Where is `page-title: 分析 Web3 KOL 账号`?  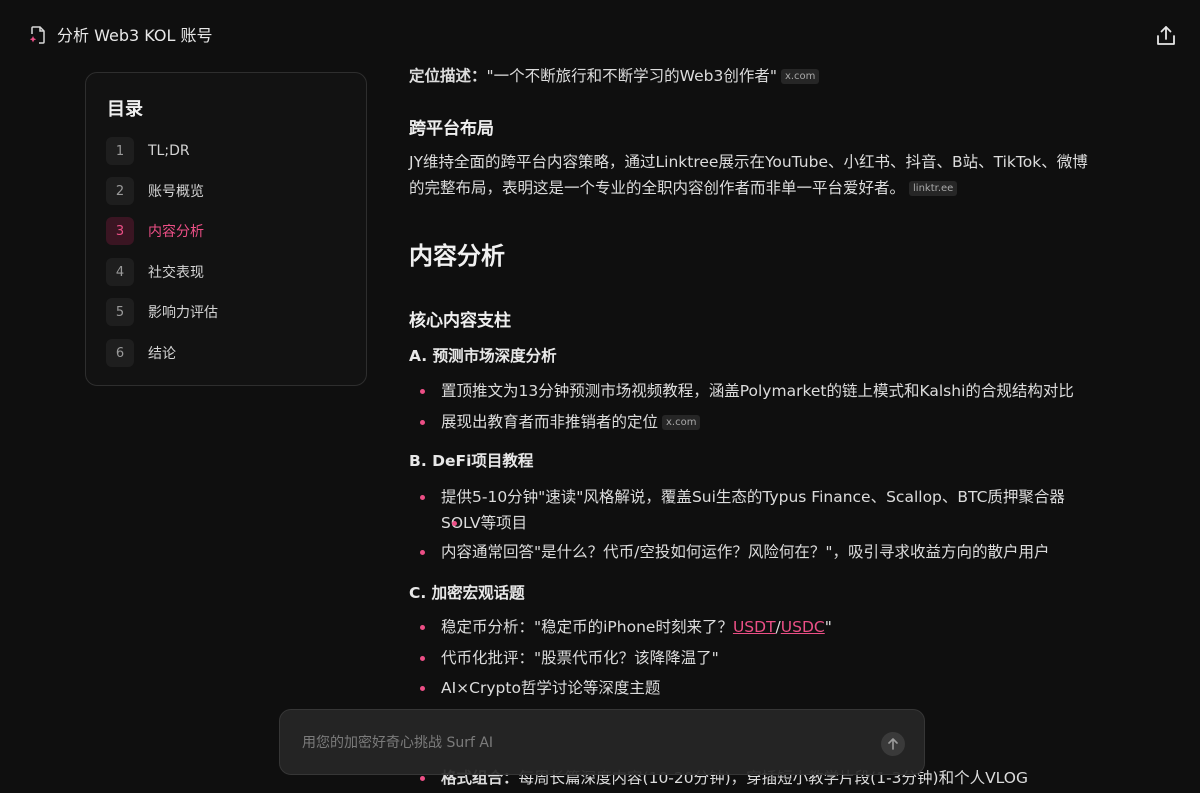
page-title: 分析 Web3 KOL 账号 is located at coordinates (135, 35).